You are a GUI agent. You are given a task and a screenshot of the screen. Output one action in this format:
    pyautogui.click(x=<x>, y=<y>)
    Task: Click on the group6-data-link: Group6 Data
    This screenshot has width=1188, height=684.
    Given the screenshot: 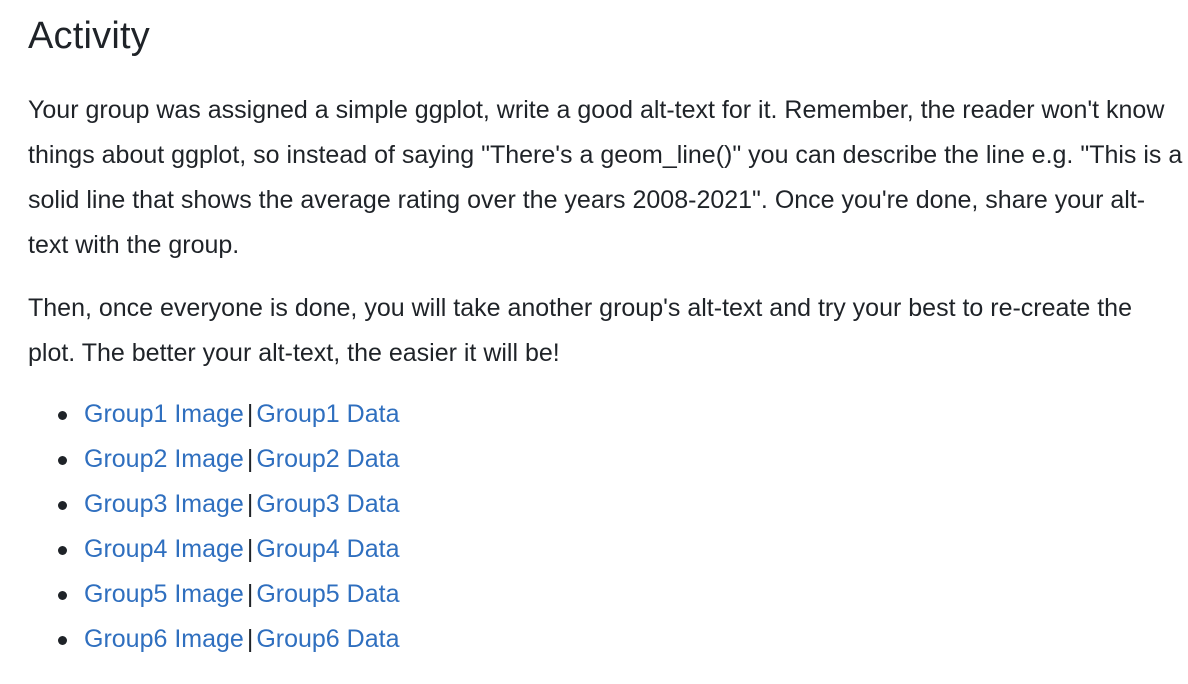 What is the action you would take?
    pyautogui.click(x=327, y=639)
    